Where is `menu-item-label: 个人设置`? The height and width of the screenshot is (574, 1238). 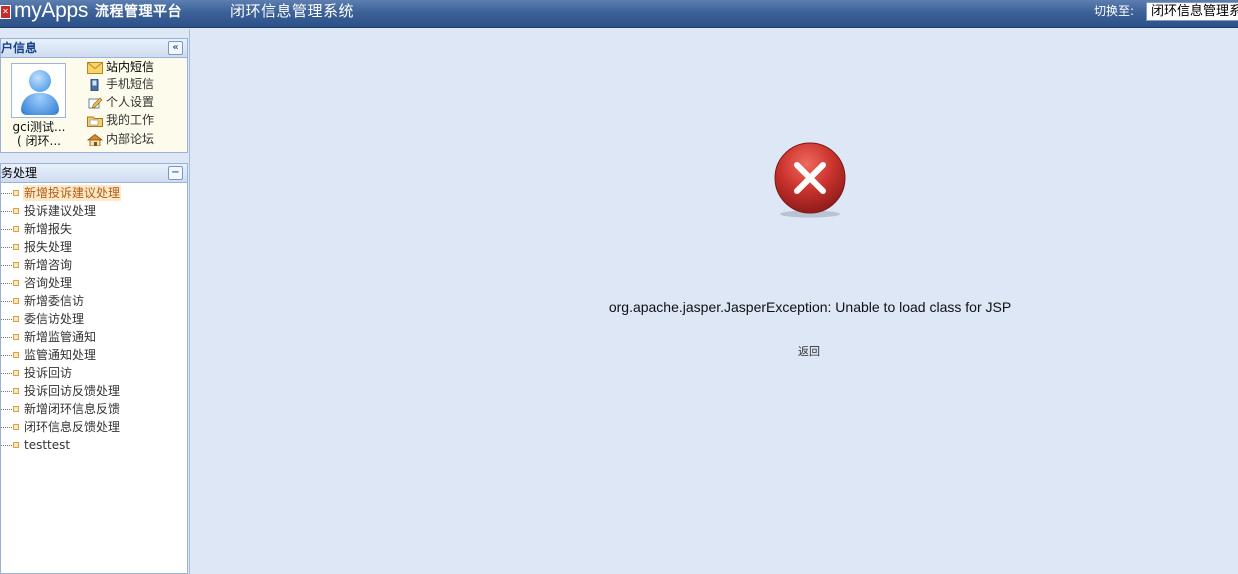 menu-item-label: 个人设置 is located at coordinates (130, 102).